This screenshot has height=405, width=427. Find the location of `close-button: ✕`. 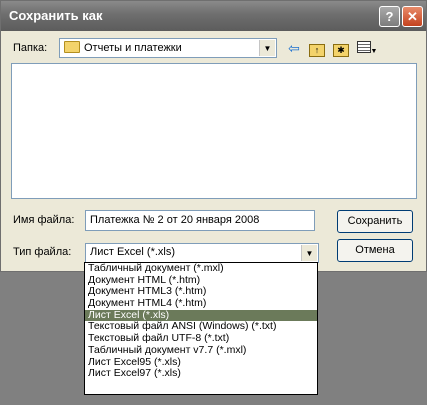

close-button: ✕ is located at coordinates (412, 16).